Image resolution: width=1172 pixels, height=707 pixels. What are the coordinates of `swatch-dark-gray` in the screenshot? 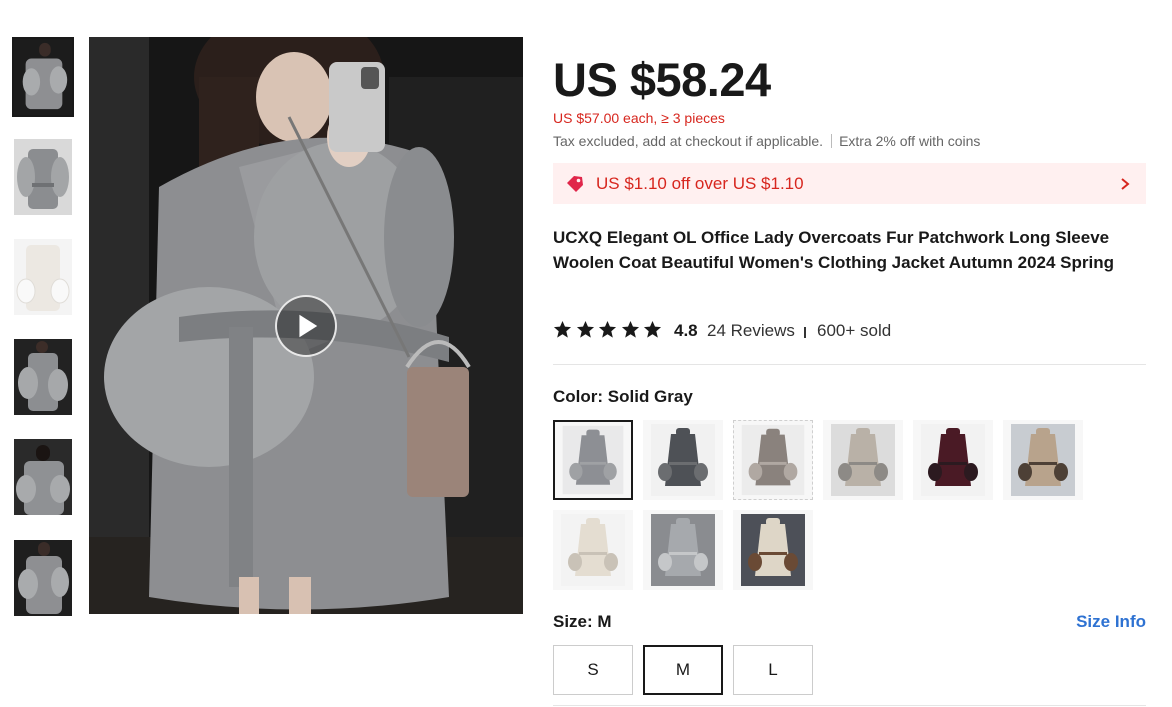 It's located at (683, 460).